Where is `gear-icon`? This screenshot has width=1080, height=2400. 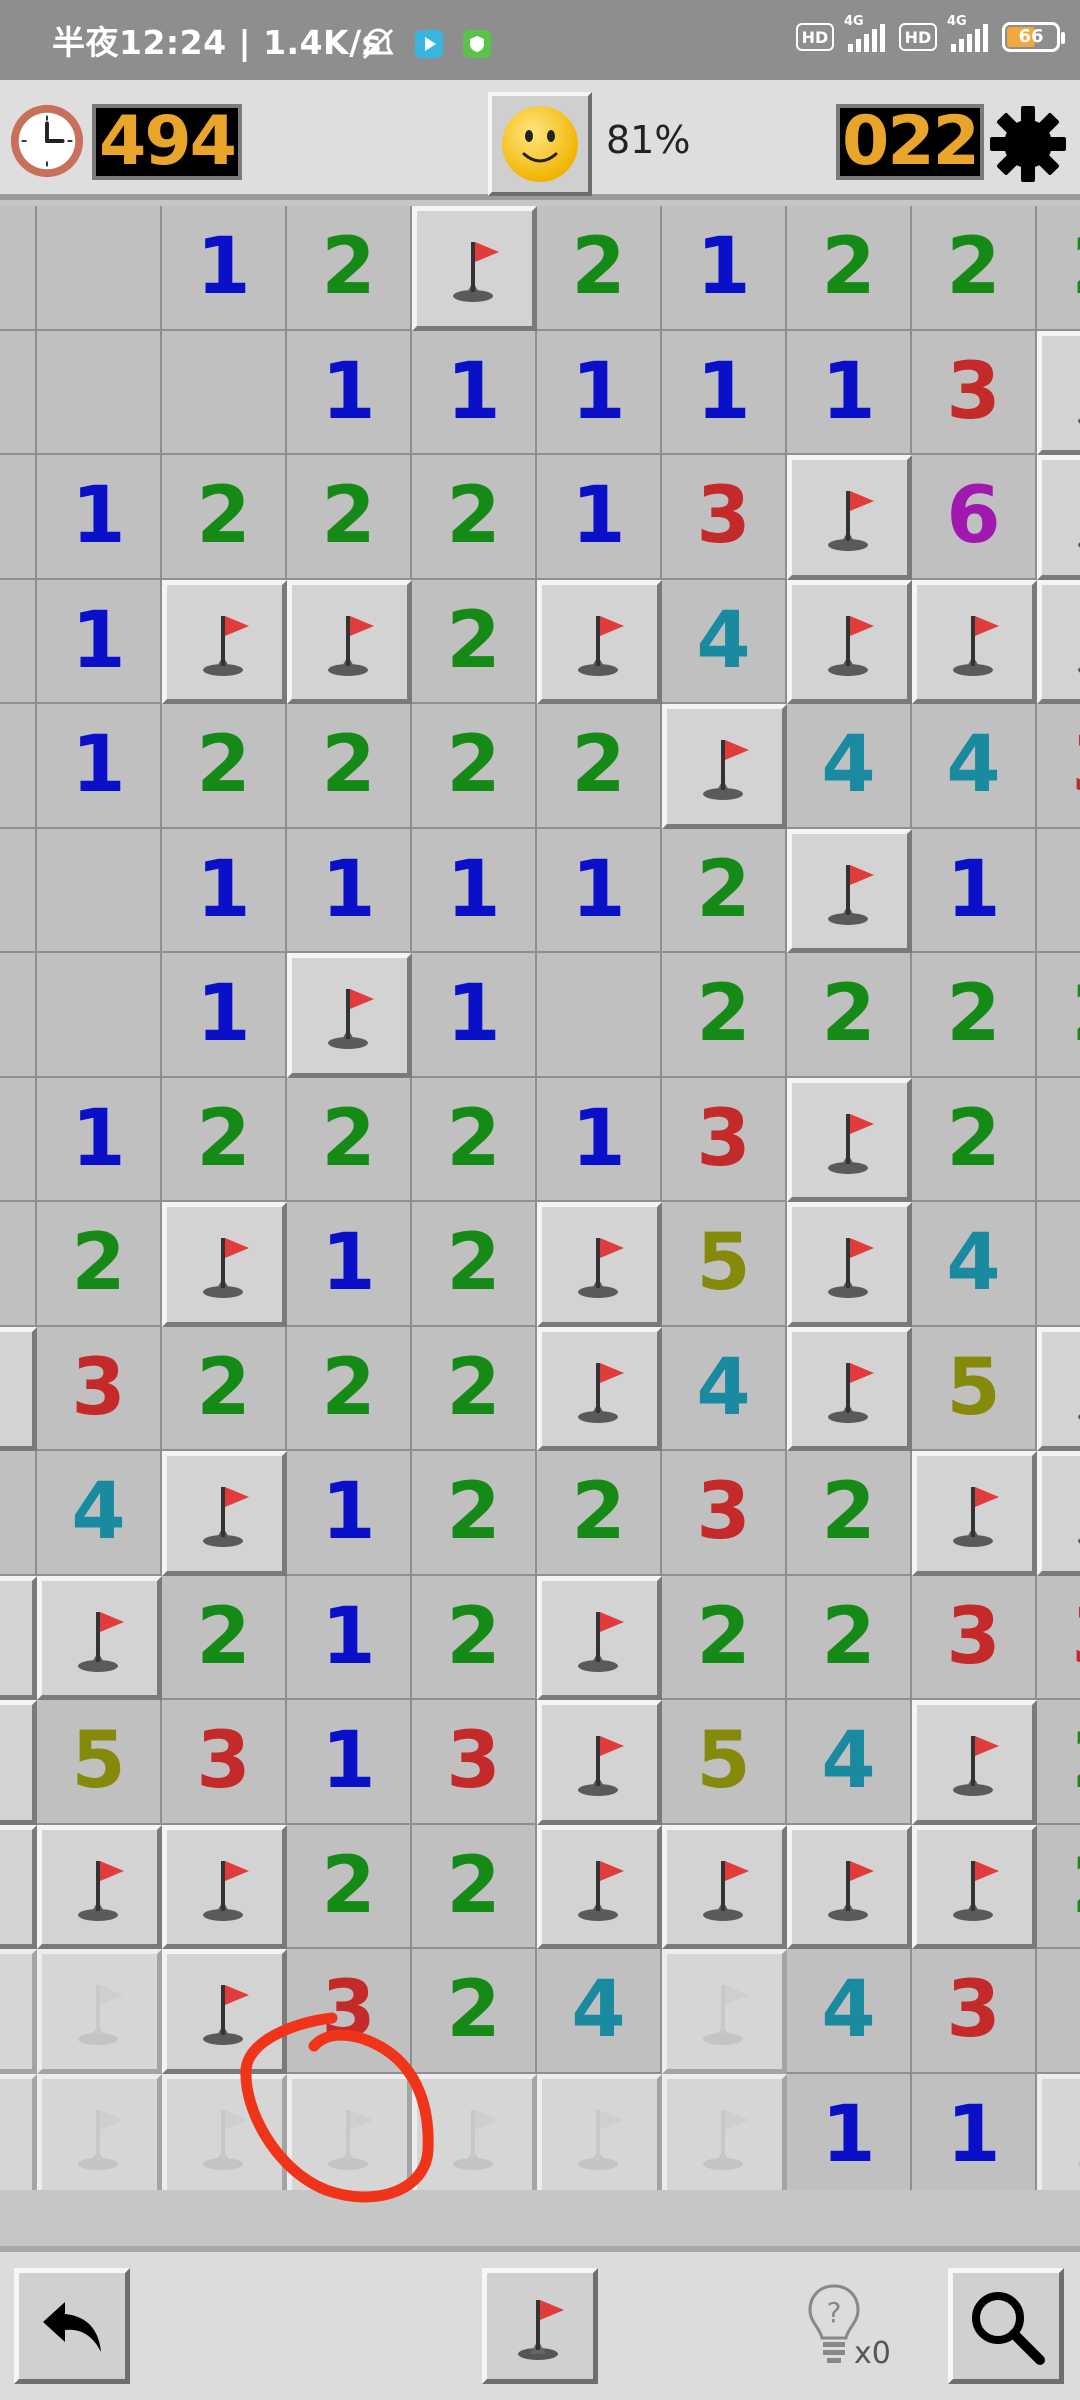 gear-icon is located at coordinates (1028, 144).